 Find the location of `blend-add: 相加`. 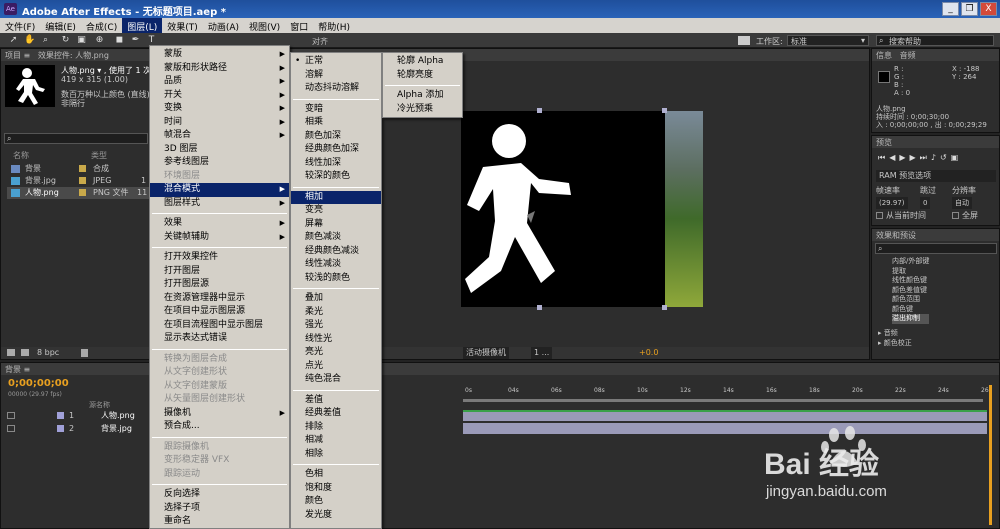

blend-add: 相加 is located at coordinates (336, 197).